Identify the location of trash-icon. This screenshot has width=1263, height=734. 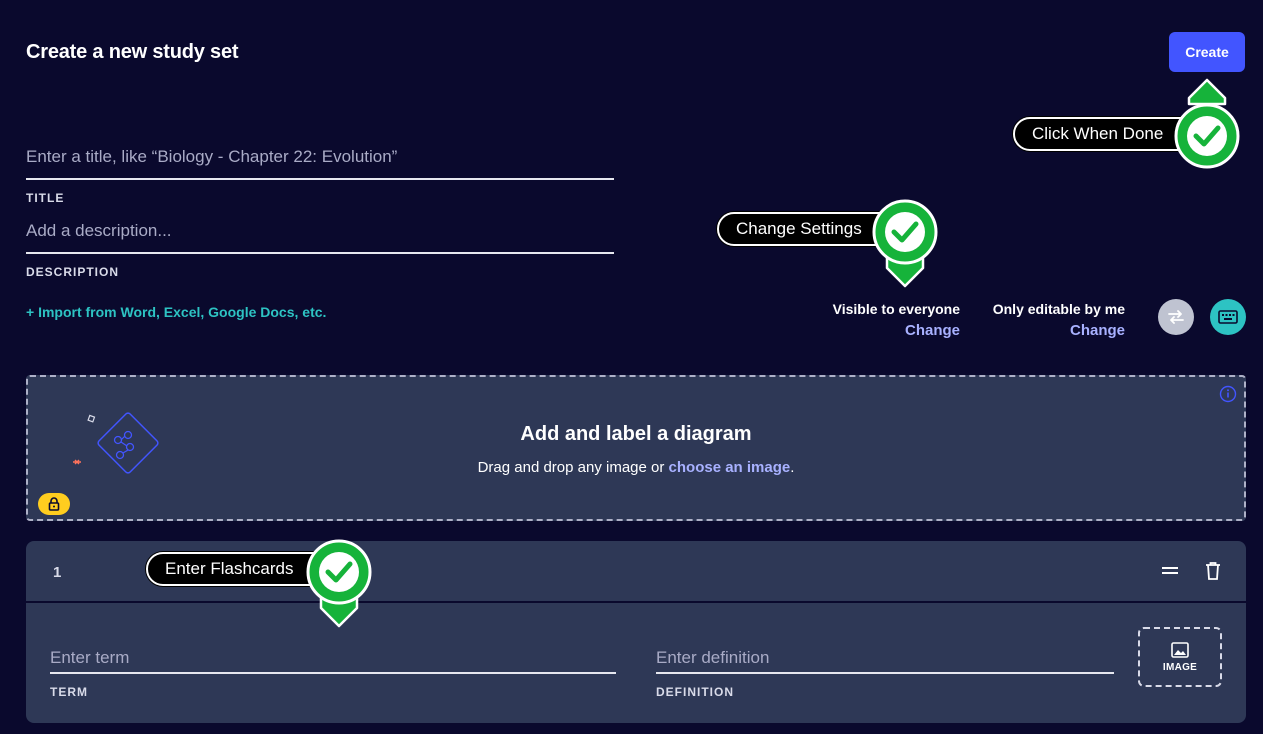
(1213, 571).